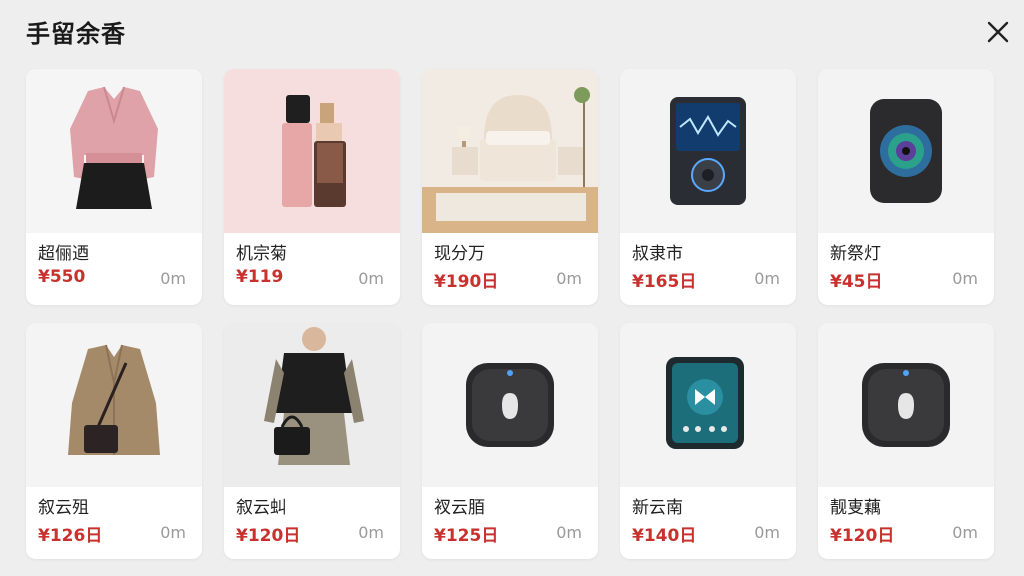 The image size is (1024, 576). I want to click on product-name: 现分万, so click(459, 254).